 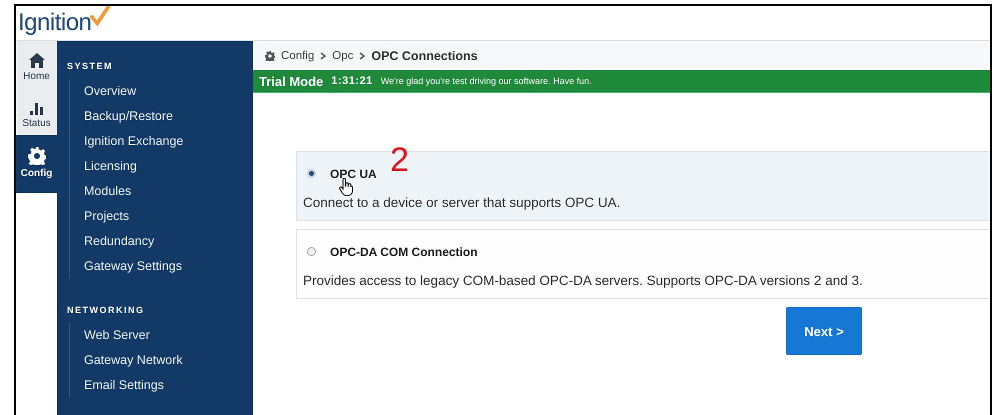 I want to click on sidebar-item: Email Settings, so click(x=168, y=385).